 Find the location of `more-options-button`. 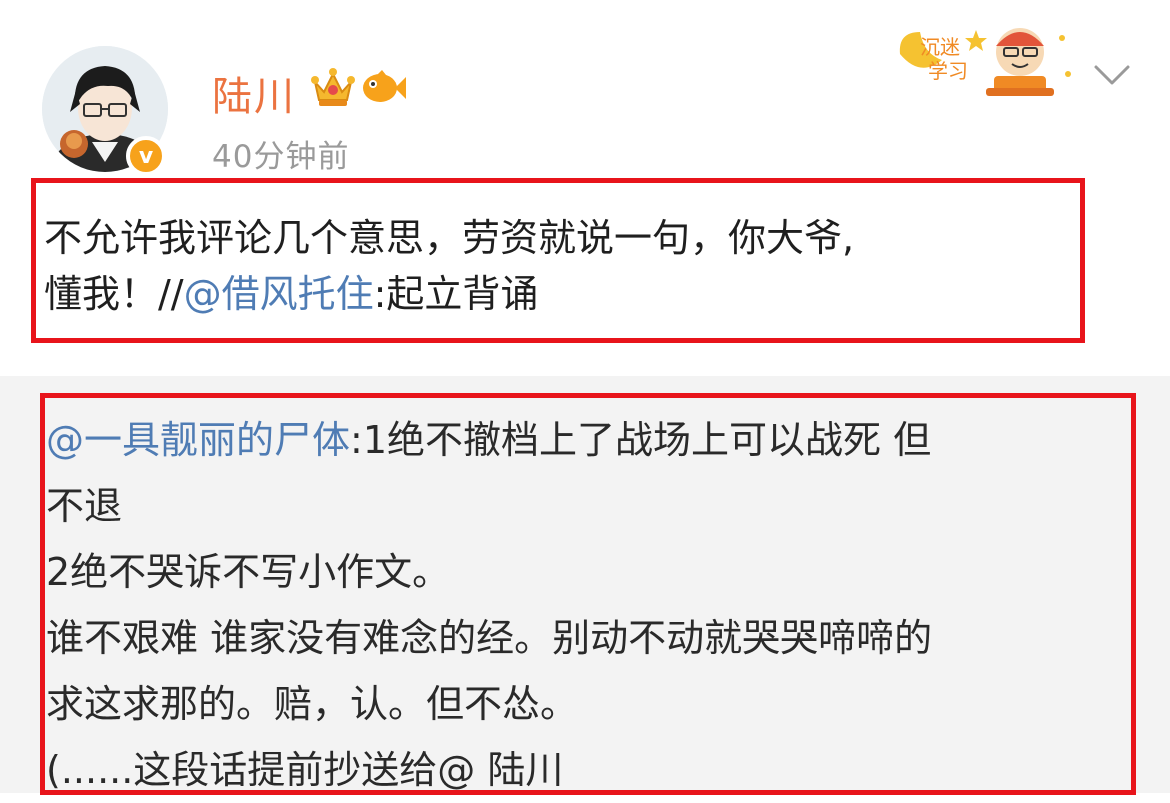

more-options-button is located at coordinates (1112, 76).